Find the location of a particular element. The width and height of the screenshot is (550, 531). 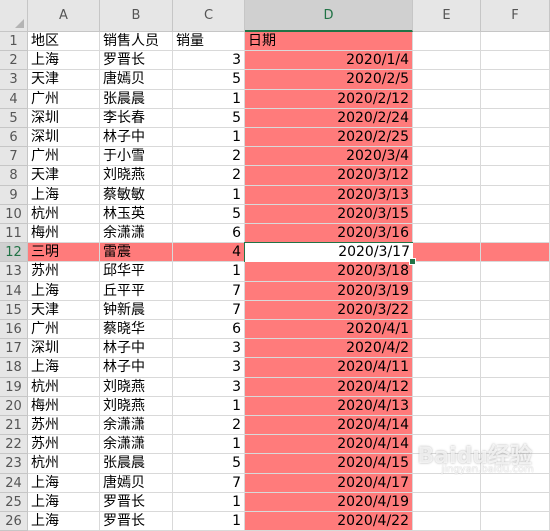

cell-a21: 苏州 is located at coordinates (64, 426).